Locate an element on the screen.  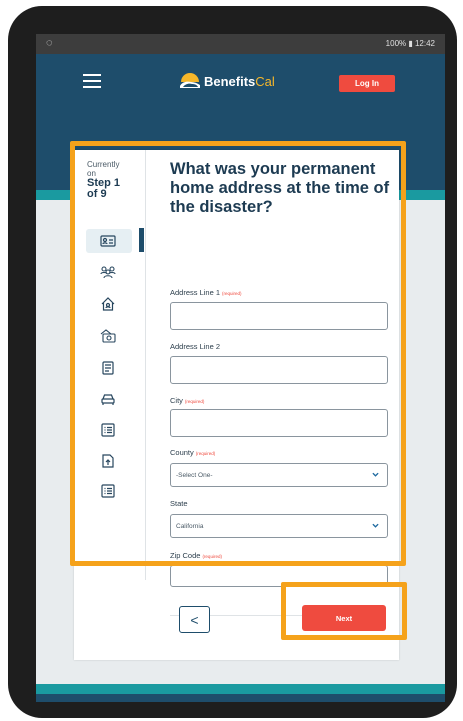
footer-teal-stripe is located at coordinates (240, 689).